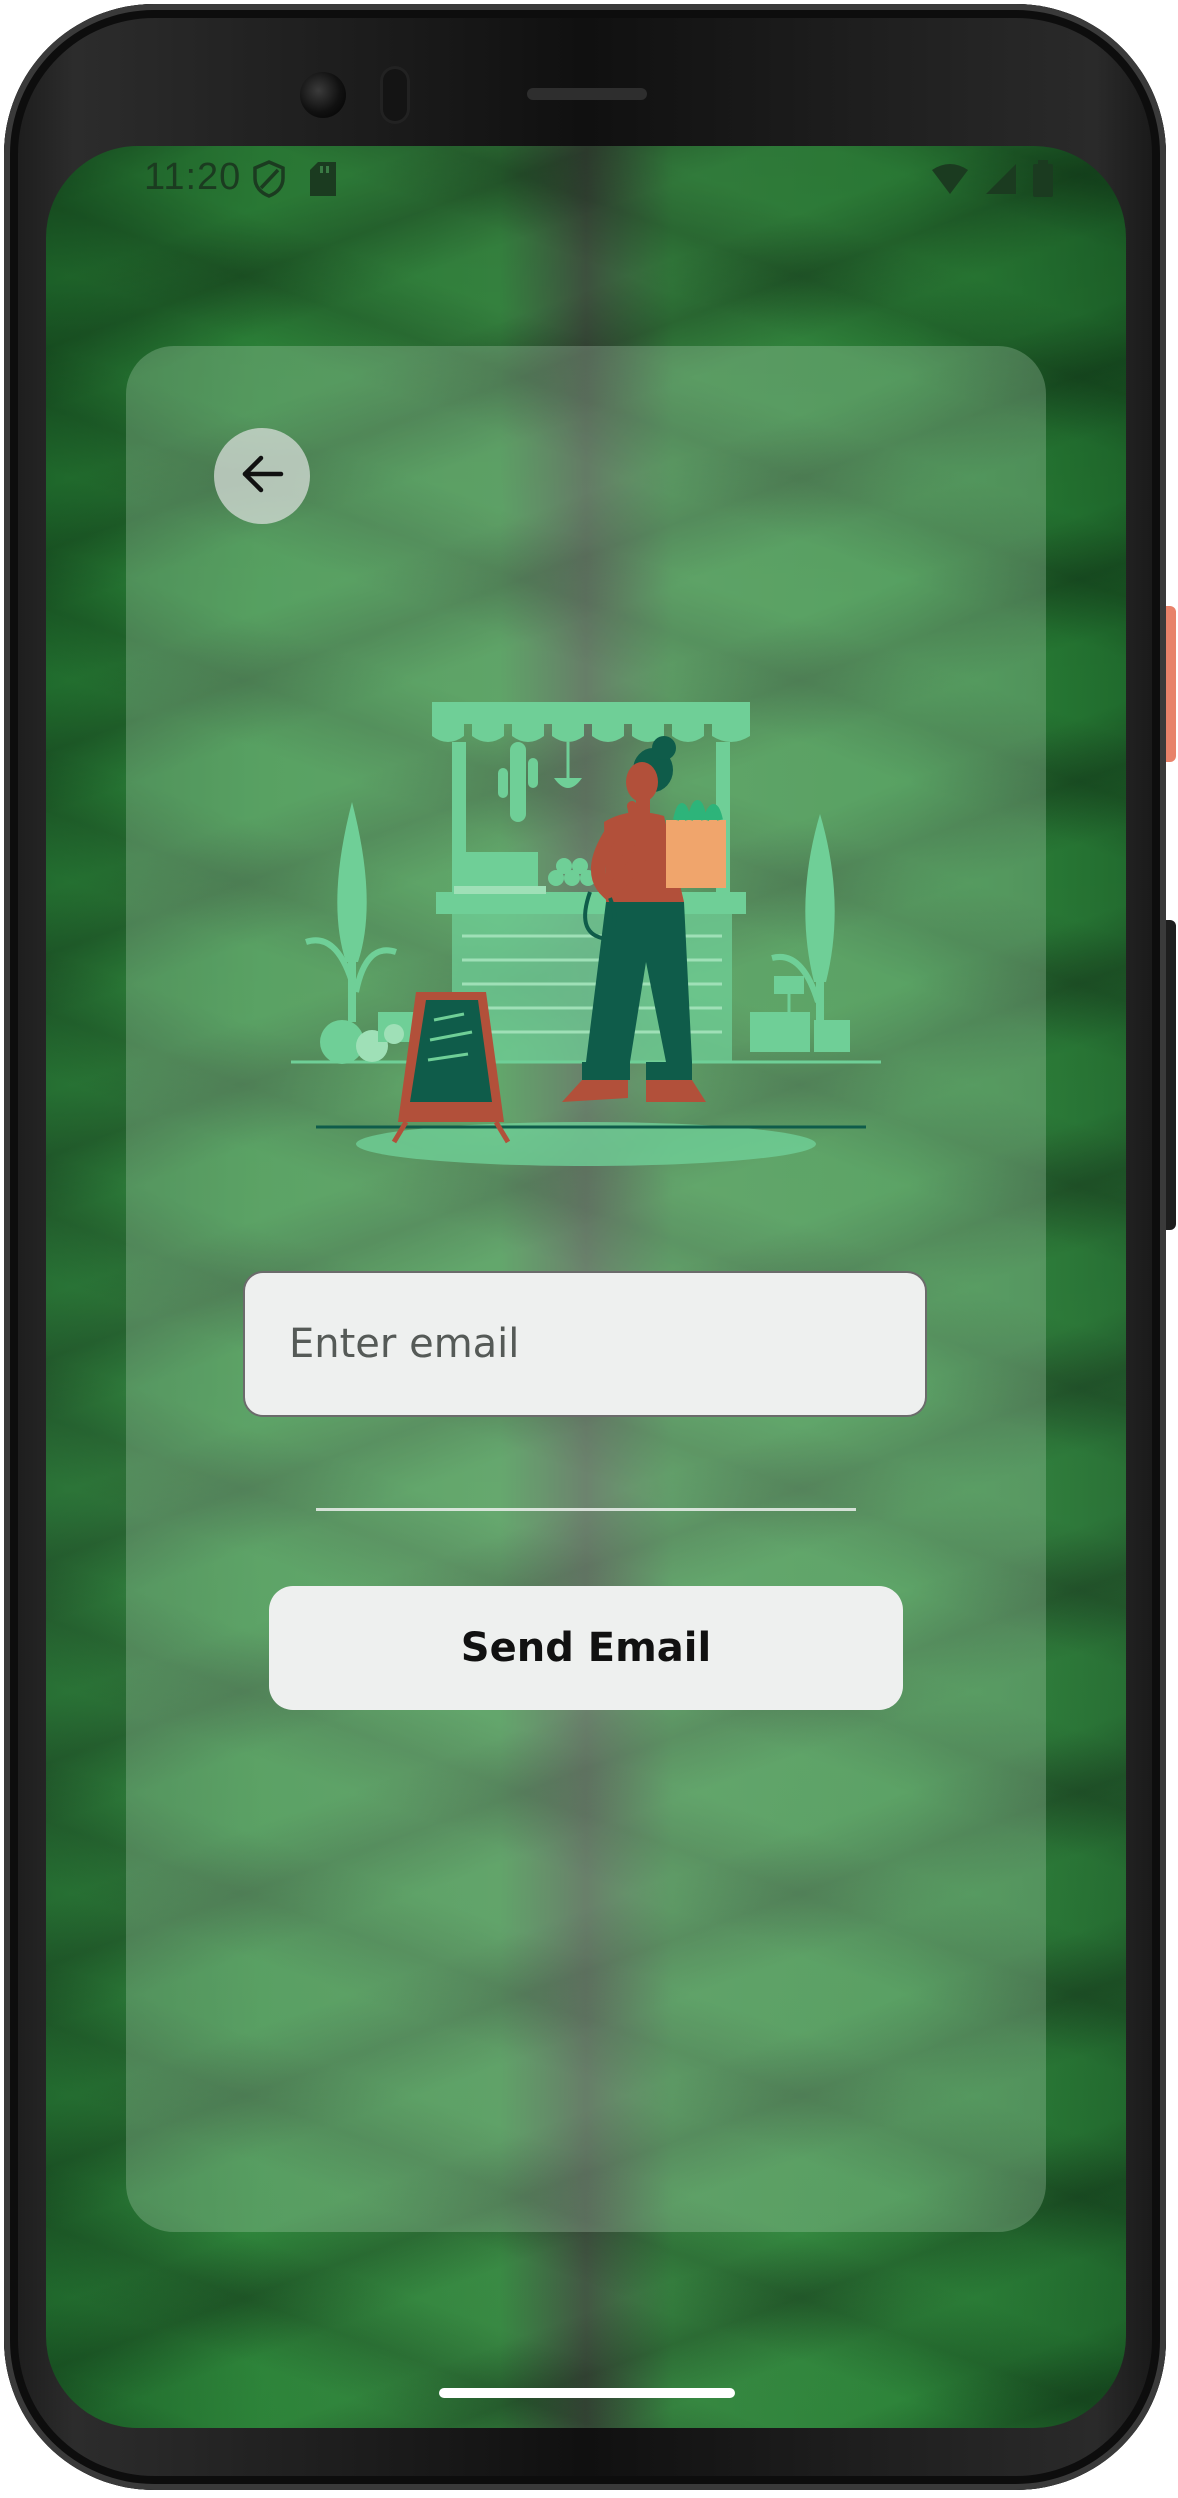 The image size is (1178, 2498). Describe the element at coordinates (586, 942) in the screenshot. I see `market-stall-illustration` at that location.